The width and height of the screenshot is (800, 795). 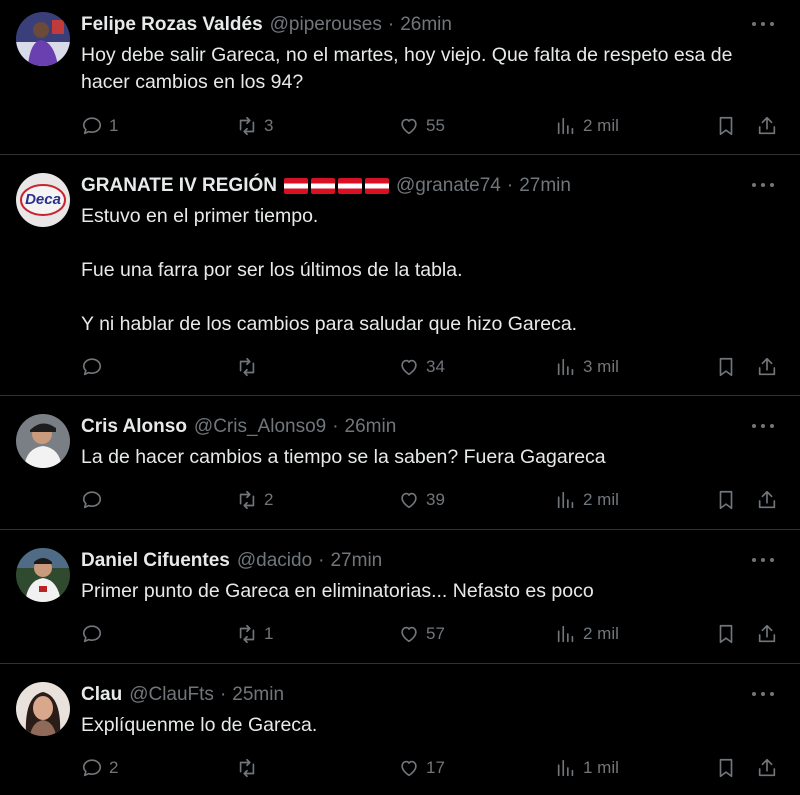 I want to click on tweet-header: Cris Alonso @Cris_Alonso9 · 26min, so click(x=239, y=427).